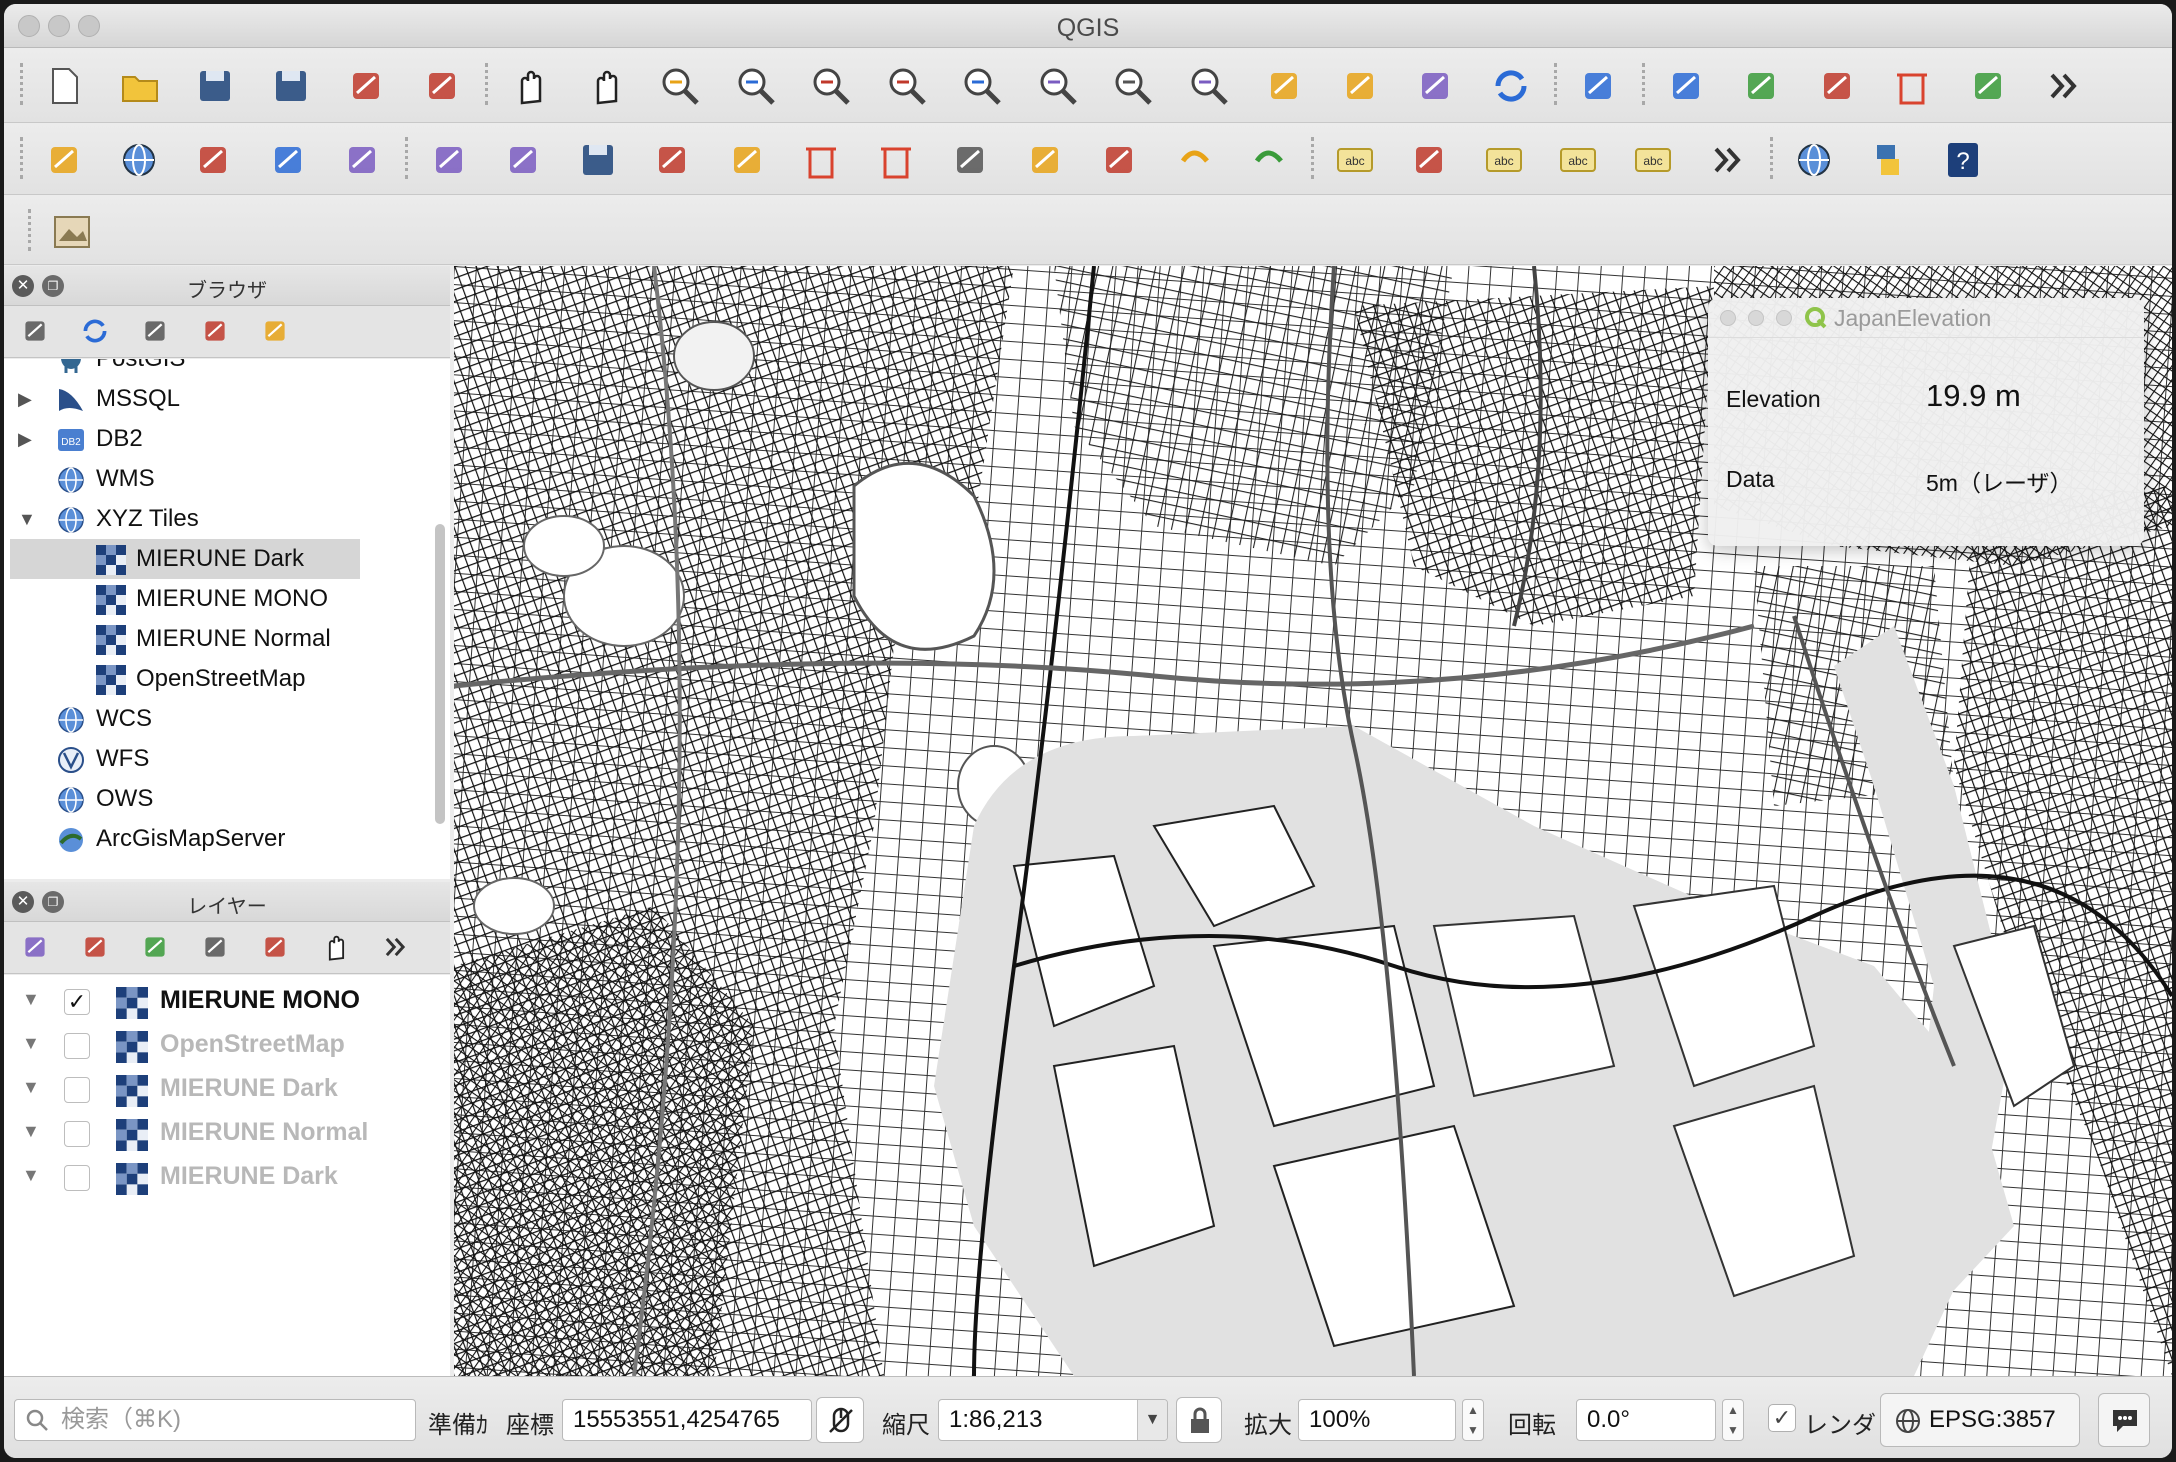  What do you see at coordinates (1988, 86) in the screenshot?
I see `open-attribute-table-button` at bounding box center [1988, 86].